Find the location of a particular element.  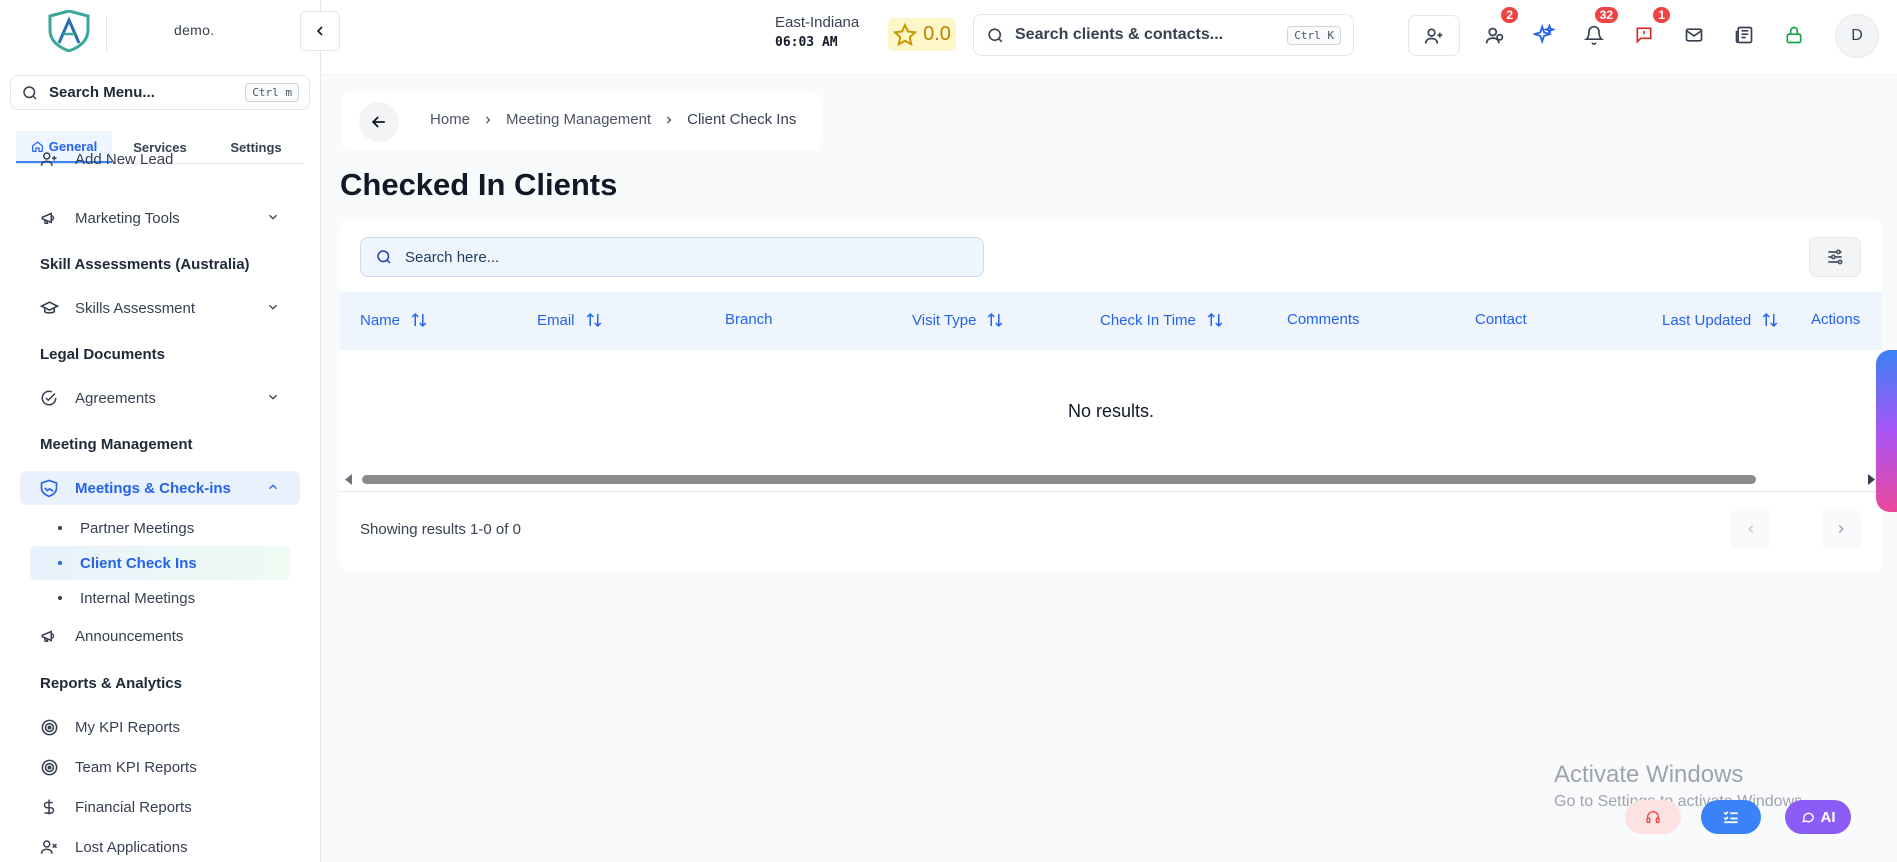

watermark-title: Activate Windows is located at coordinates (1649, 774).